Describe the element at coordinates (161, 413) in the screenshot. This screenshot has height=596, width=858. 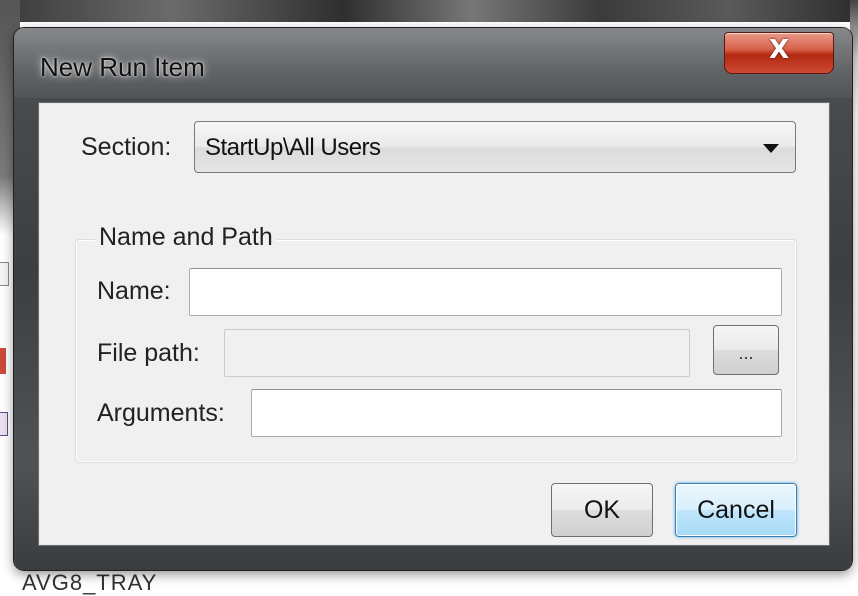
I see `arguments-label: Arguments:` at that location.